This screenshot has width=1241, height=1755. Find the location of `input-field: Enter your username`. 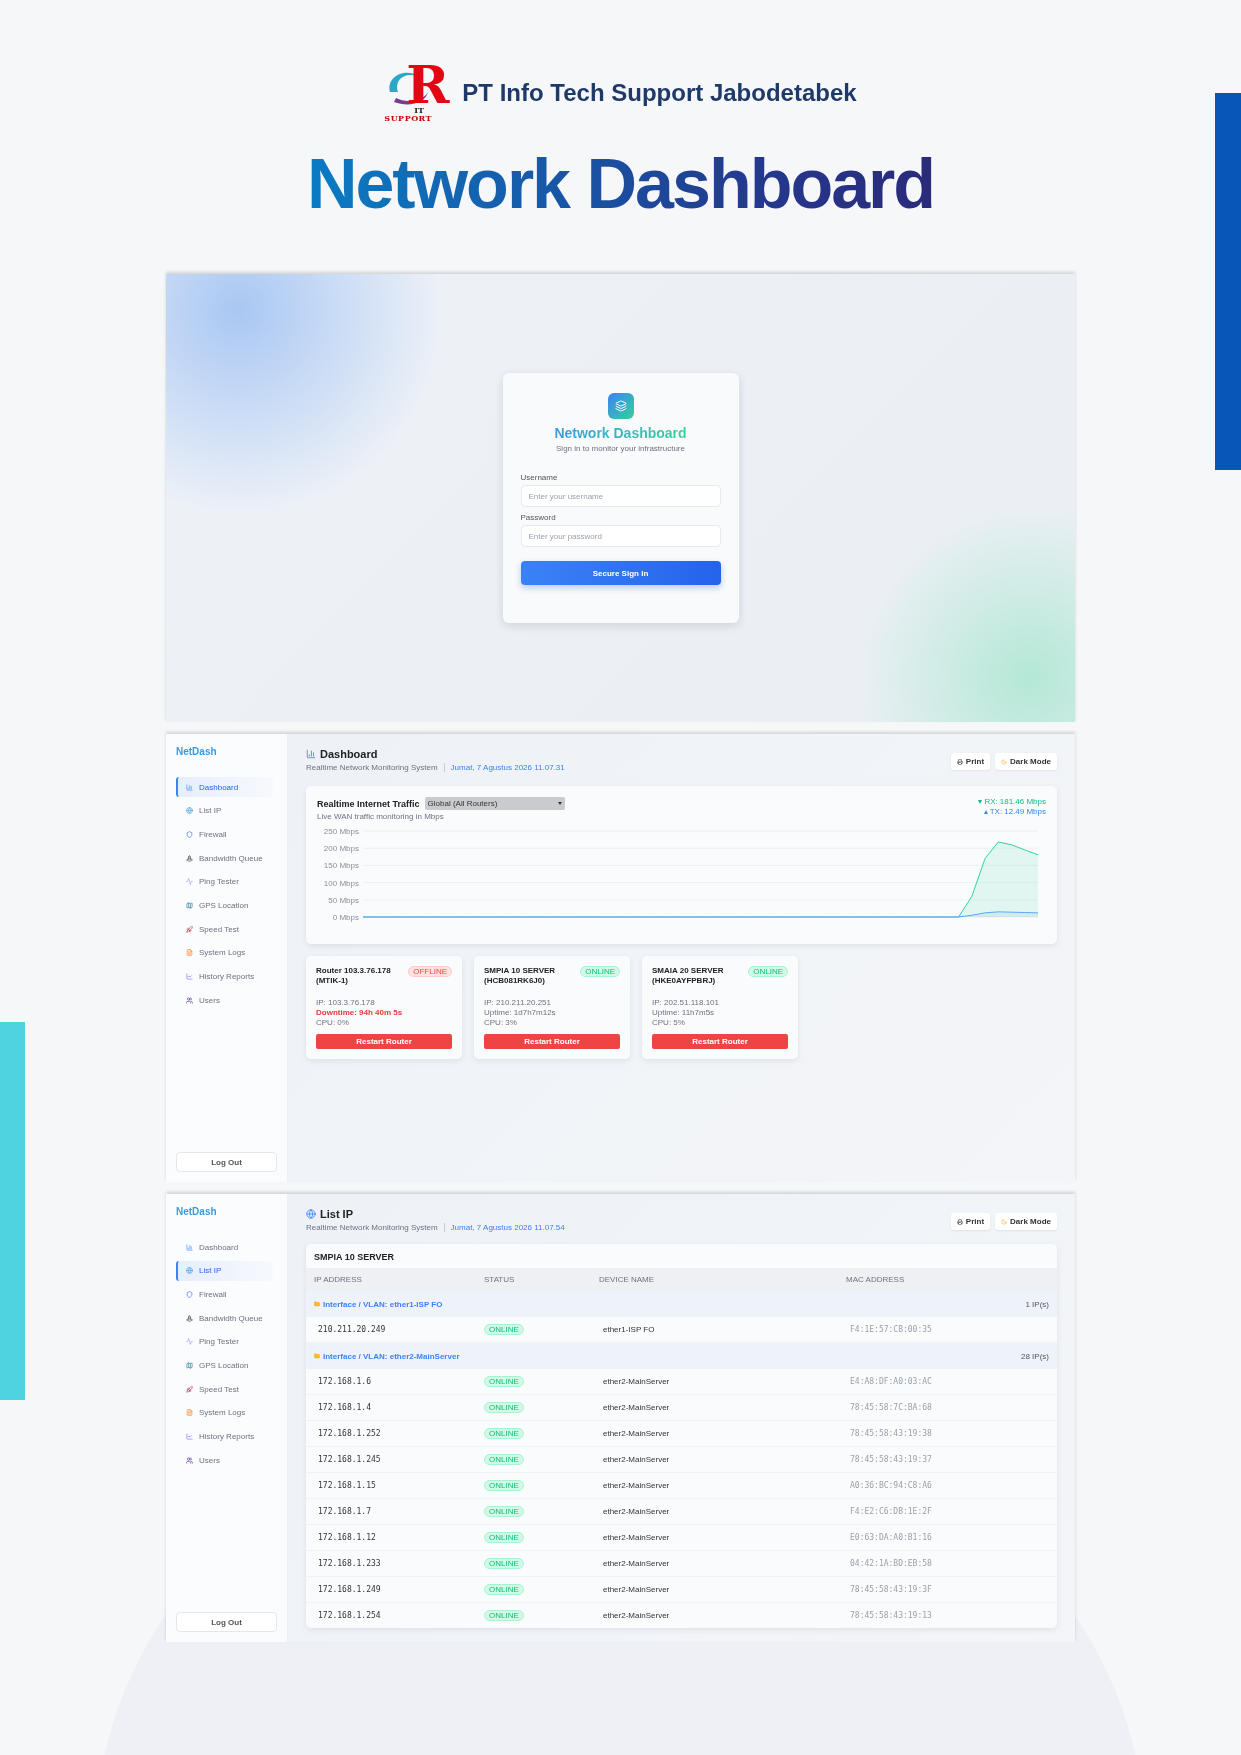

input-field: Enter your username is located at coordinates (620, 496).